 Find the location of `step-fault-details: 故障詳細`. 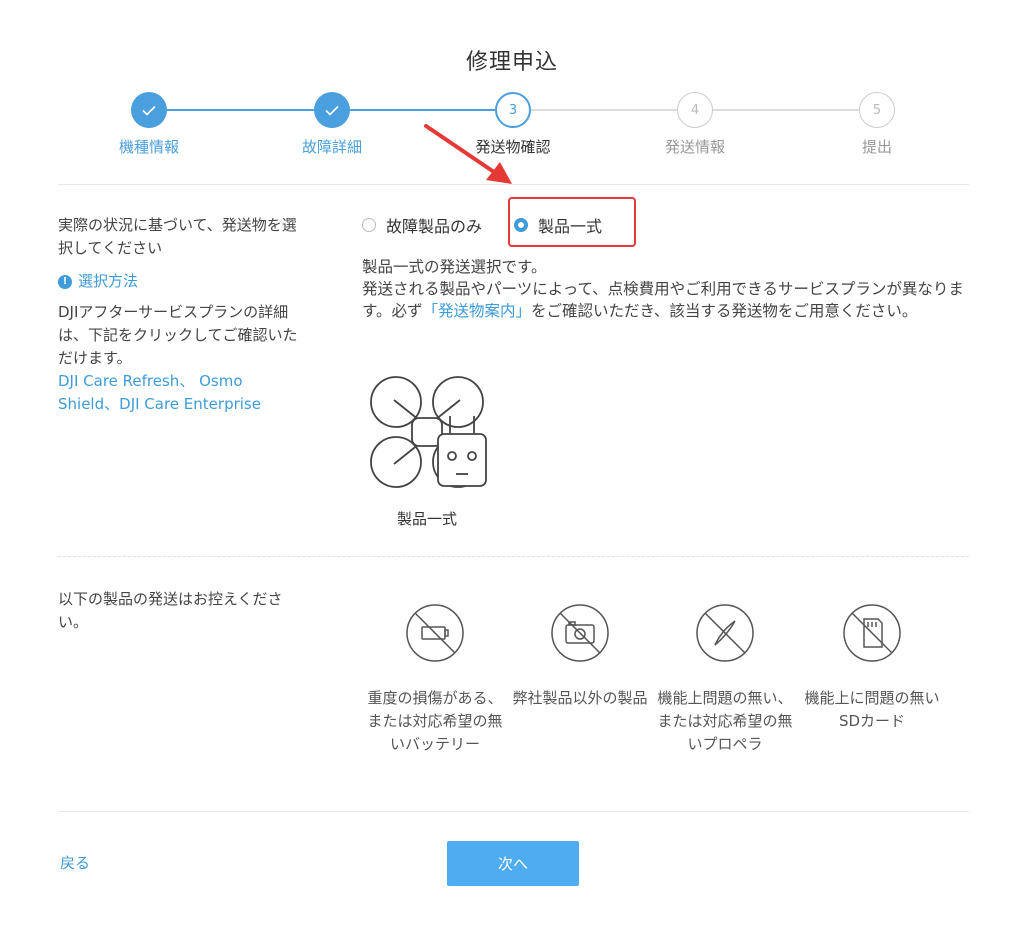

step-fault-details: 故障詳細 is located at coordinates (332, 124).